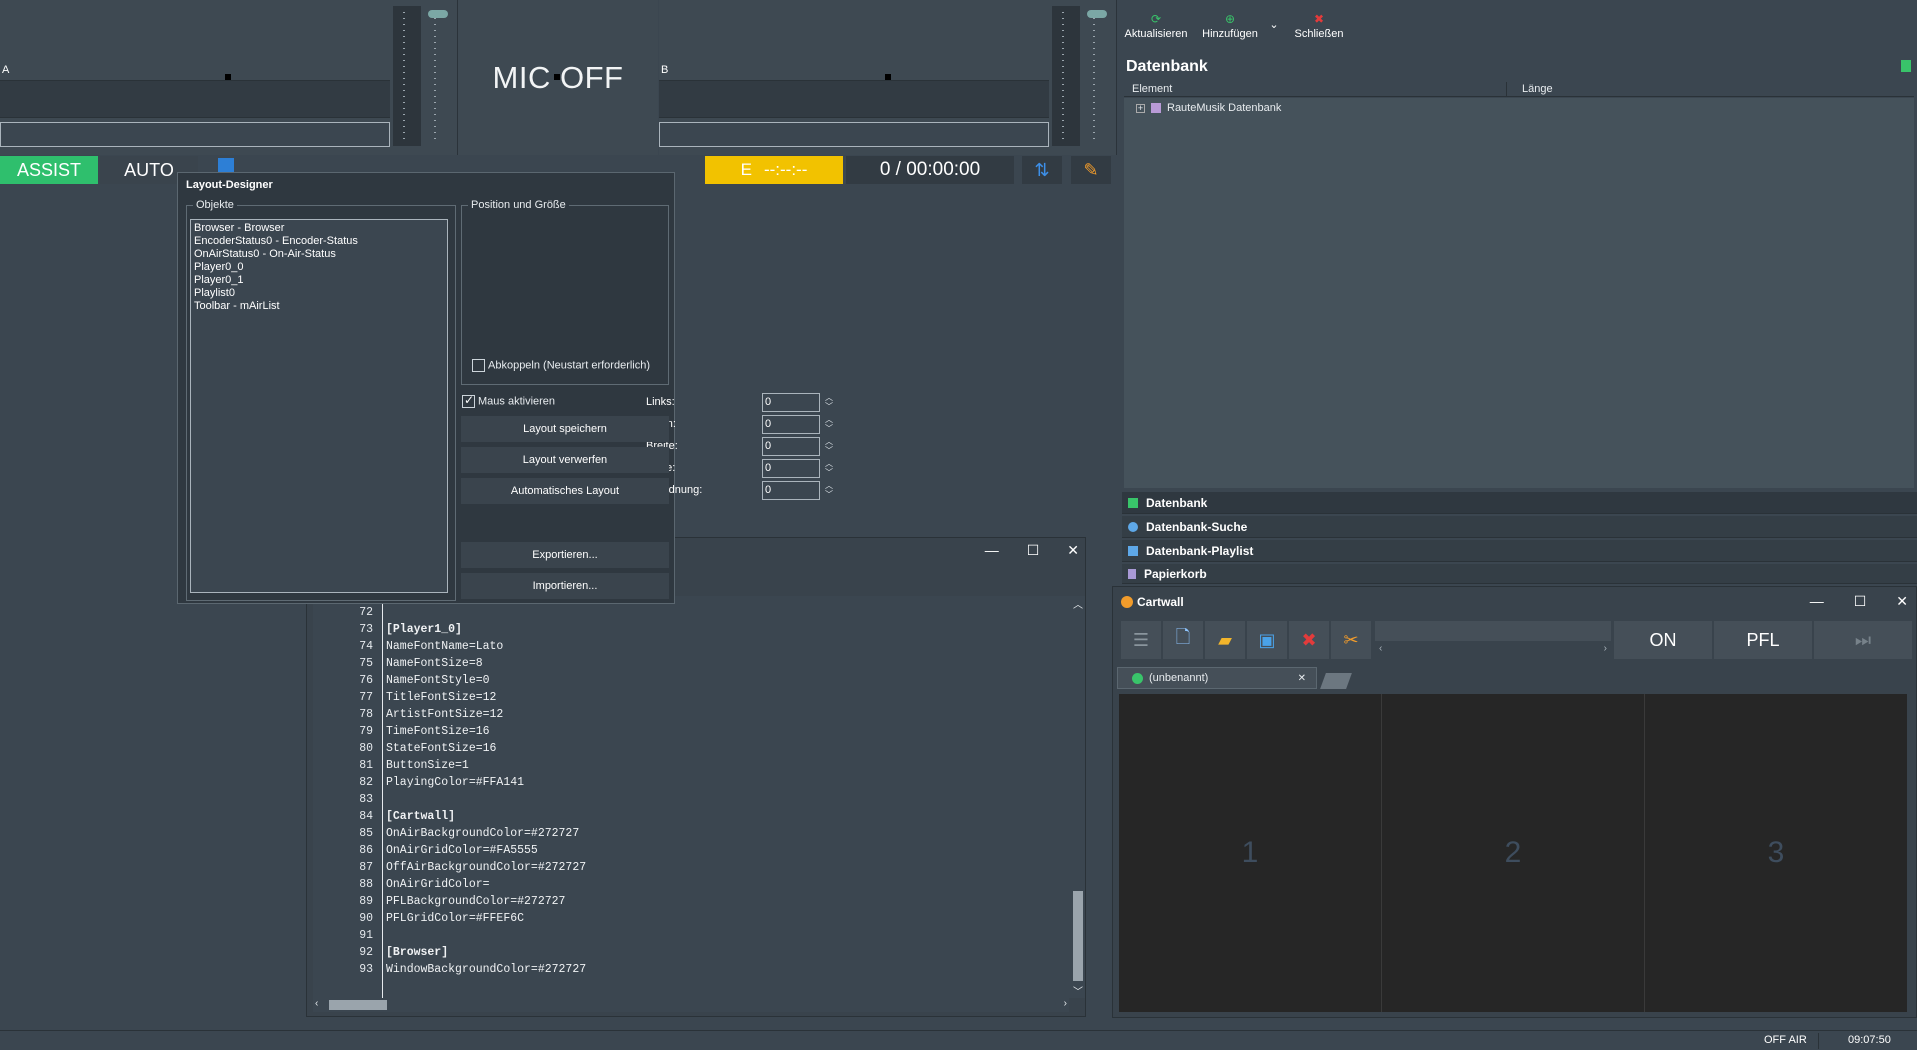  I want to click on object-list-item: Player0_1, so click(319, 280).